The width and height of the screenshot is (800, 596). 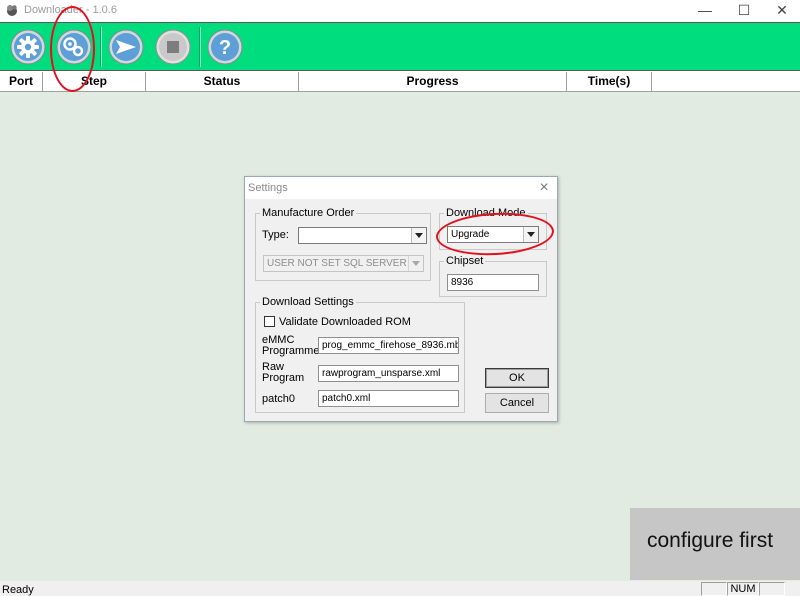 I want to click on raw-label-line2: Program, so click(x=283, y=378).